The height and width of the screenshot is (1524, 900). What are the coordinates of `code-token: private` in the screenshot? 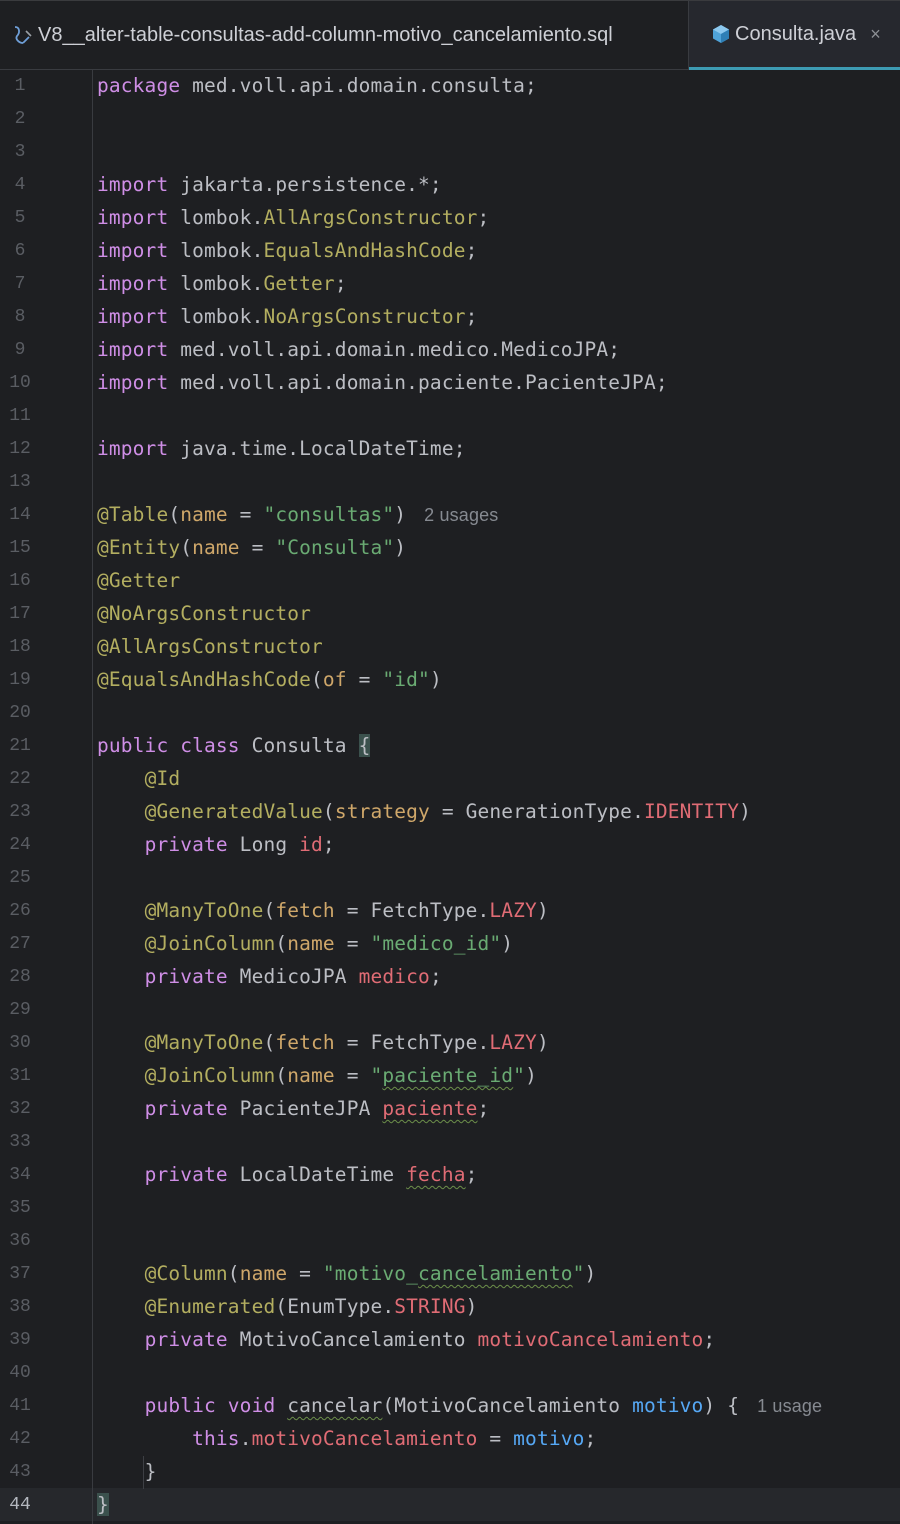 It's located at (186, 1108).